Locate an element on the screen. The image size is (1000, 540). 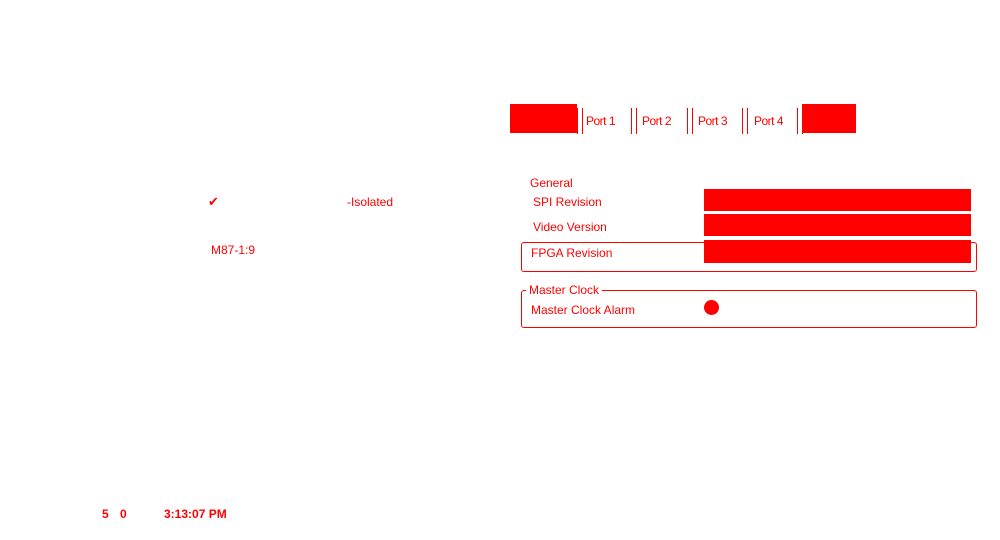
tab-port-1: Port 1 is located at coordinates (601, 121).